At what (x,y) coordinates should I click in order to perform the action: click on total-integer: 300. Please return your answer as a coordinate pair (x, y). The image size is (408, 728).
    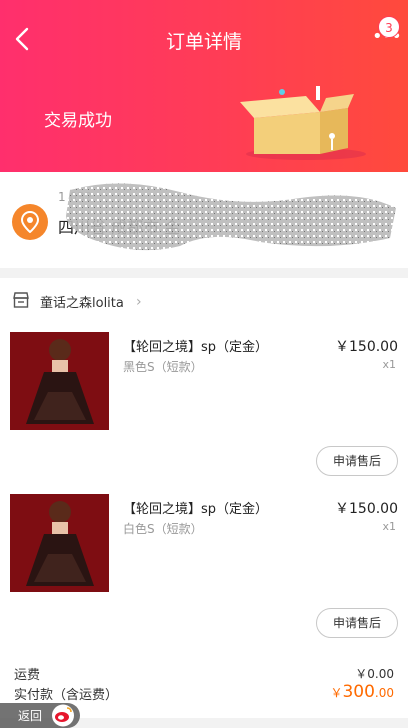
    Looking at the image, I should click on (358, 692).